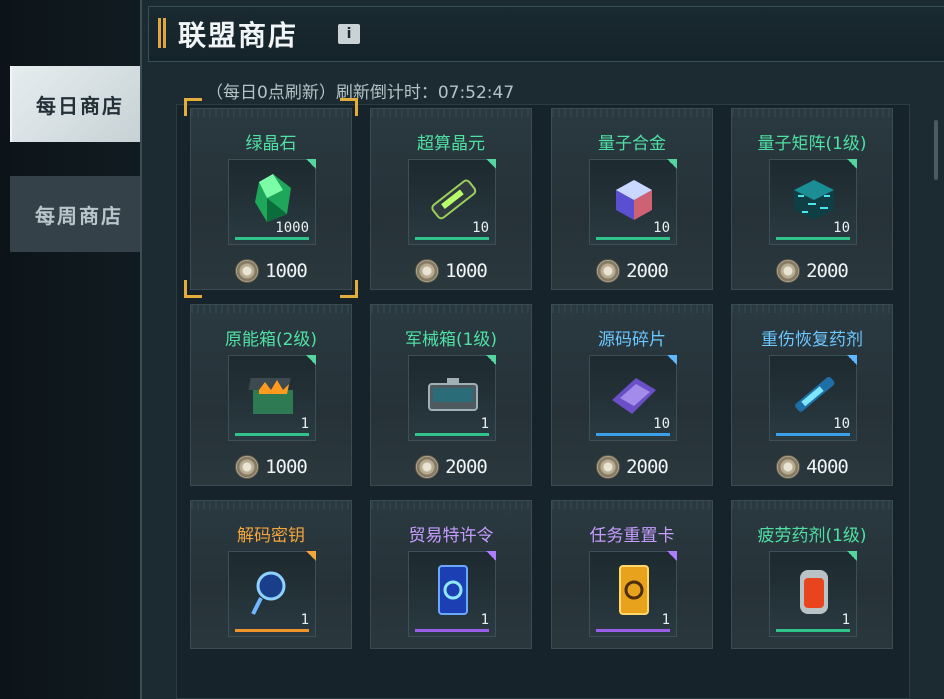 Image resolution: width=944 pixels, height=699 pixels. I want to click on info-button: i, so click(349, 34).